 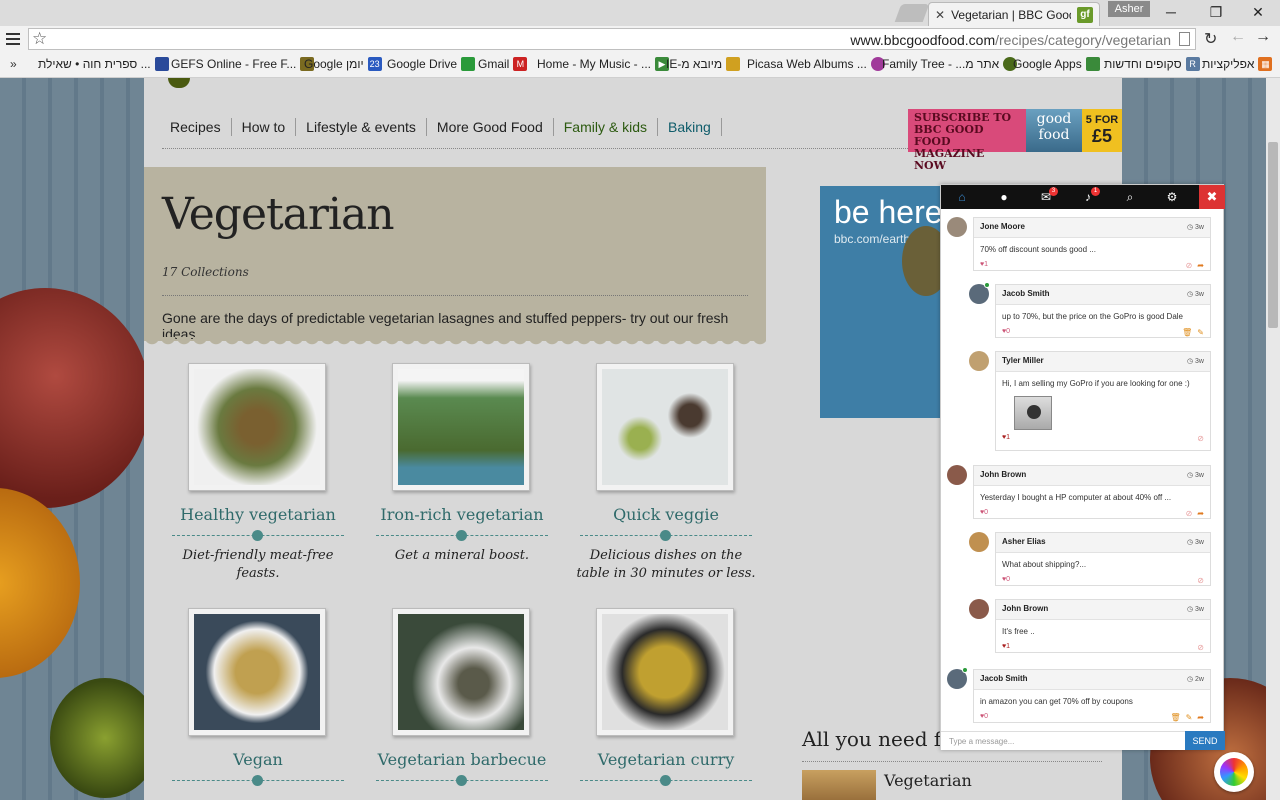 What do you see at coordinates (1033, 413) in the screenshot?
I see `attached-image` at bounding box center [1033, 413].